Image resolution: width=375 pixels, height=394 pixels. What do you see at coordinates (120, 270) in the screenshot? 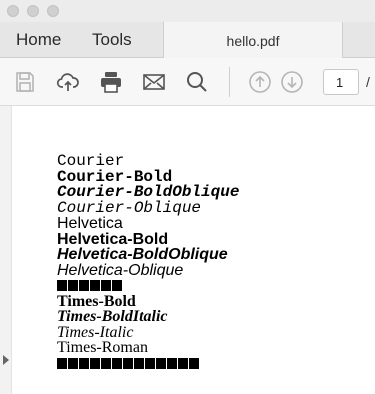
I see `font-sample-line: Helvetica-Oblique` at bounding box center [120, 270].